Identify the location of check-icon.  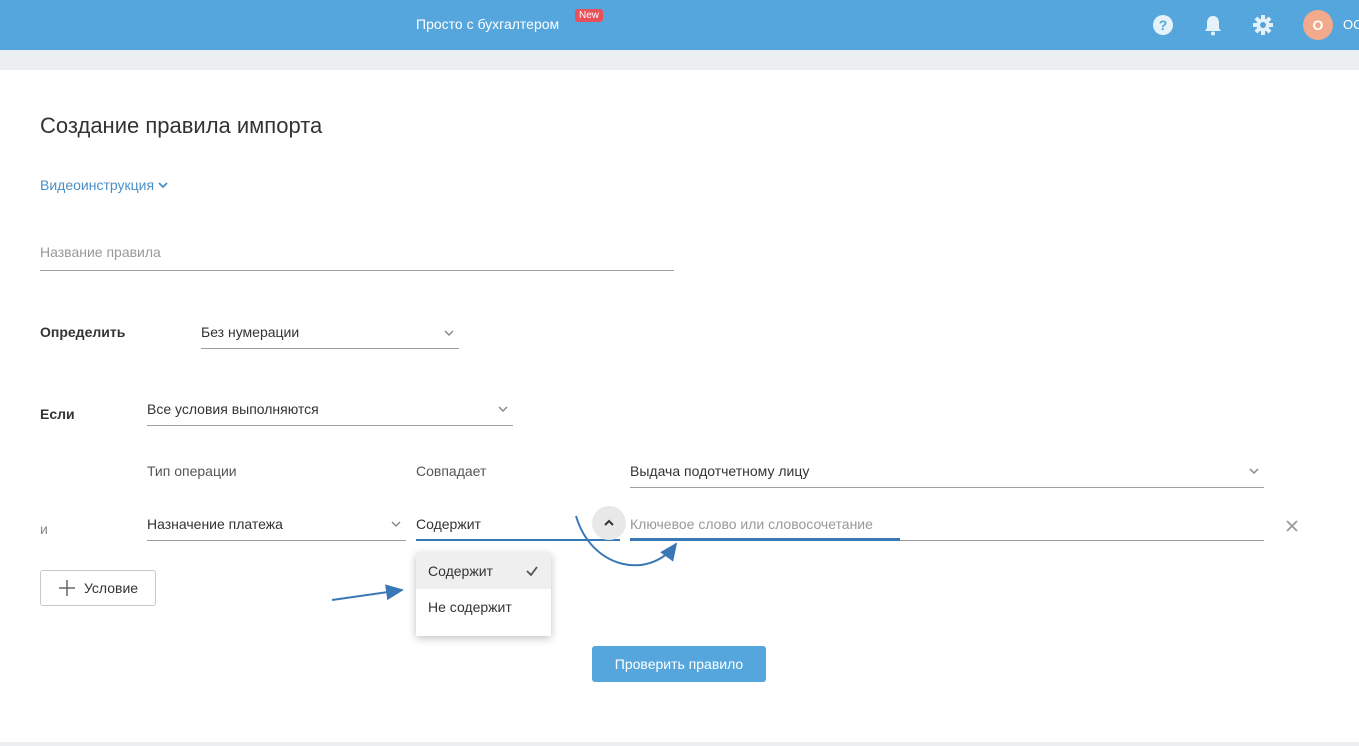
(532, 571).